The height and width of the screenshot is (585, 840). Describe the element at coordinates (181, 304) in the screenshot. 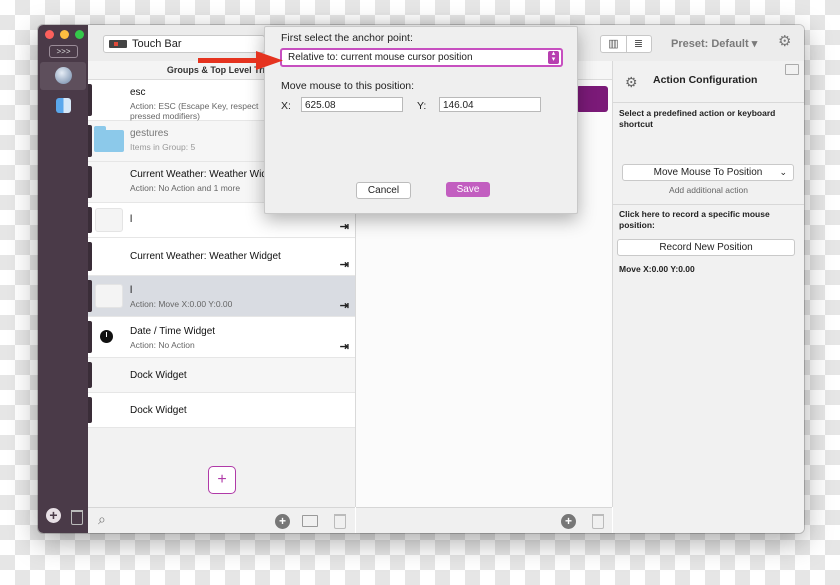

I see `item-action: Action: Move X:0.00 Y:0.00` at that location.